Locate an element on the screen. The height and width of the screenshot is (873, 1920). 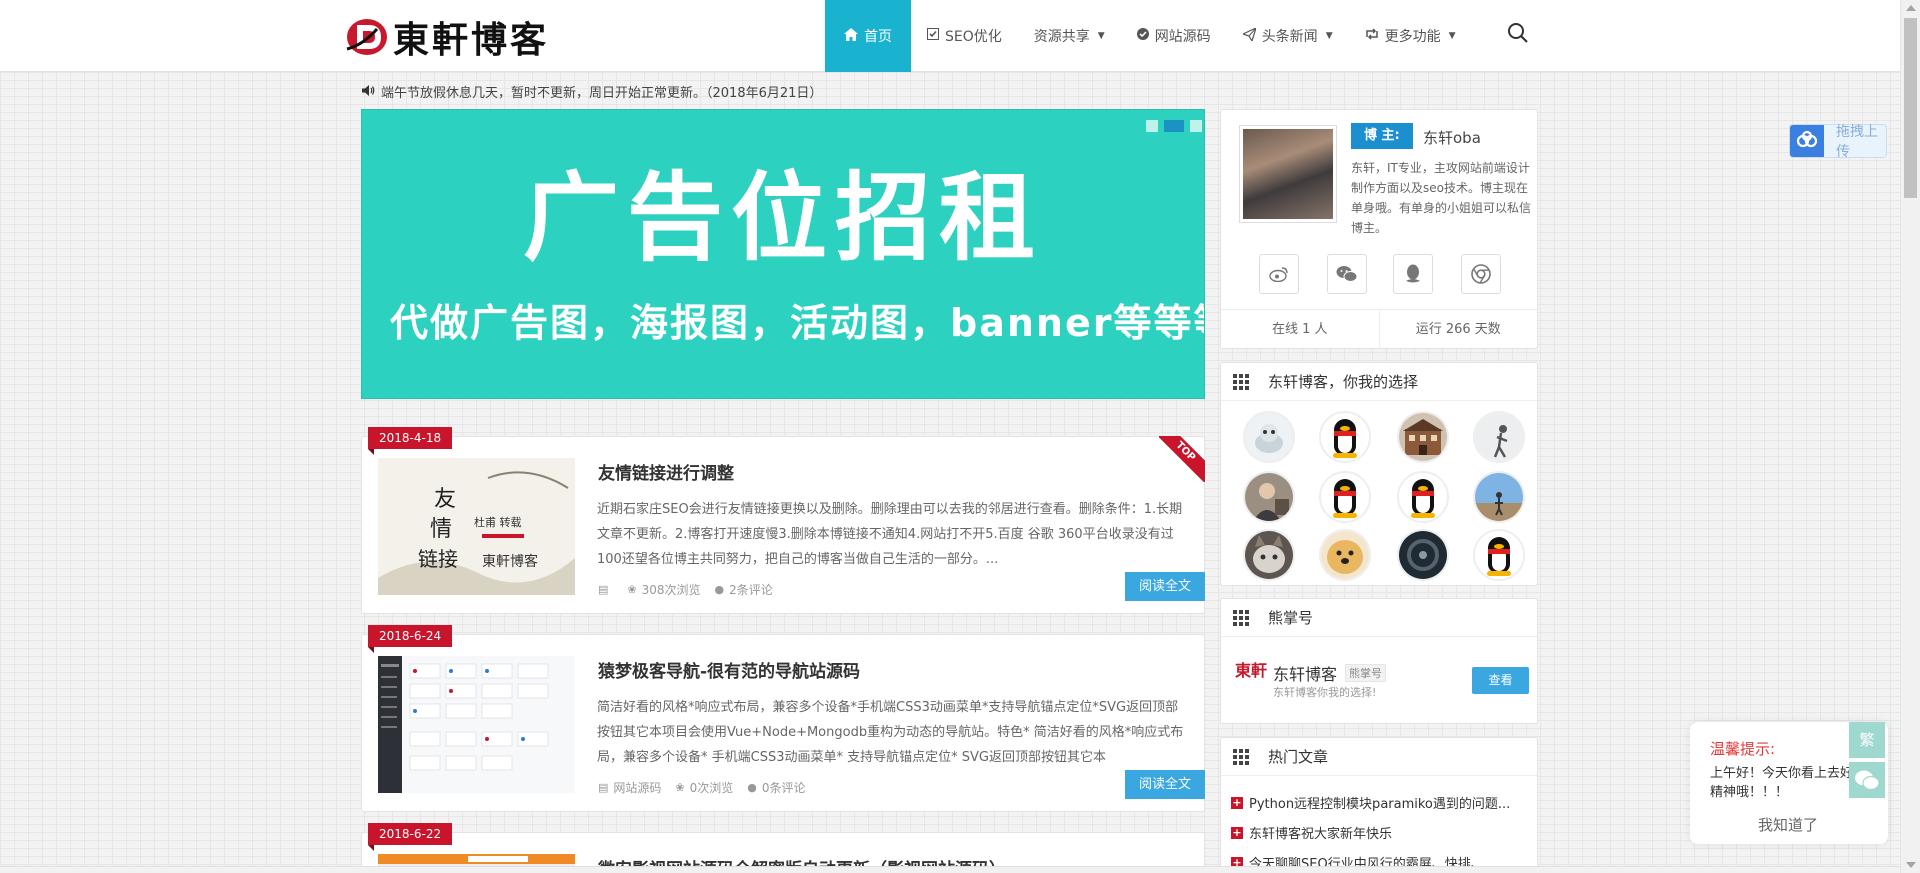
wechat-button is located at coordinates (1347, 274).